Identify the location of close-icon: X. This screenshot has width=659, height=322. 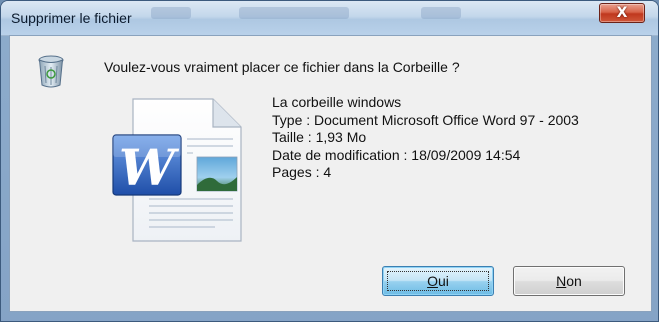
(622, 13).